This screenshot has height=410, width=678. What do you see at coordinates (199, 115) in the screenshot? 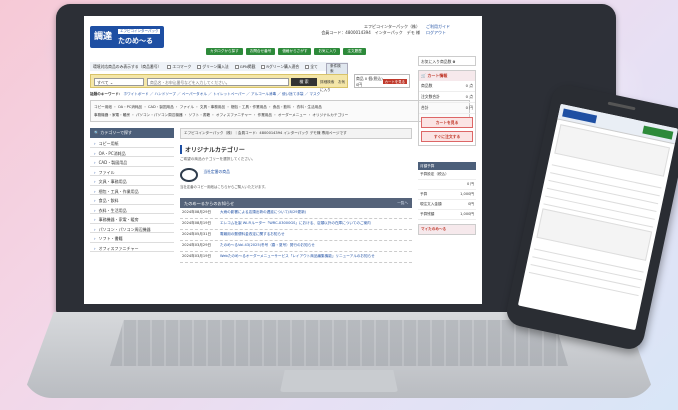
I see `category-link: ソフト・書籍` at bounding box center [199, 115].